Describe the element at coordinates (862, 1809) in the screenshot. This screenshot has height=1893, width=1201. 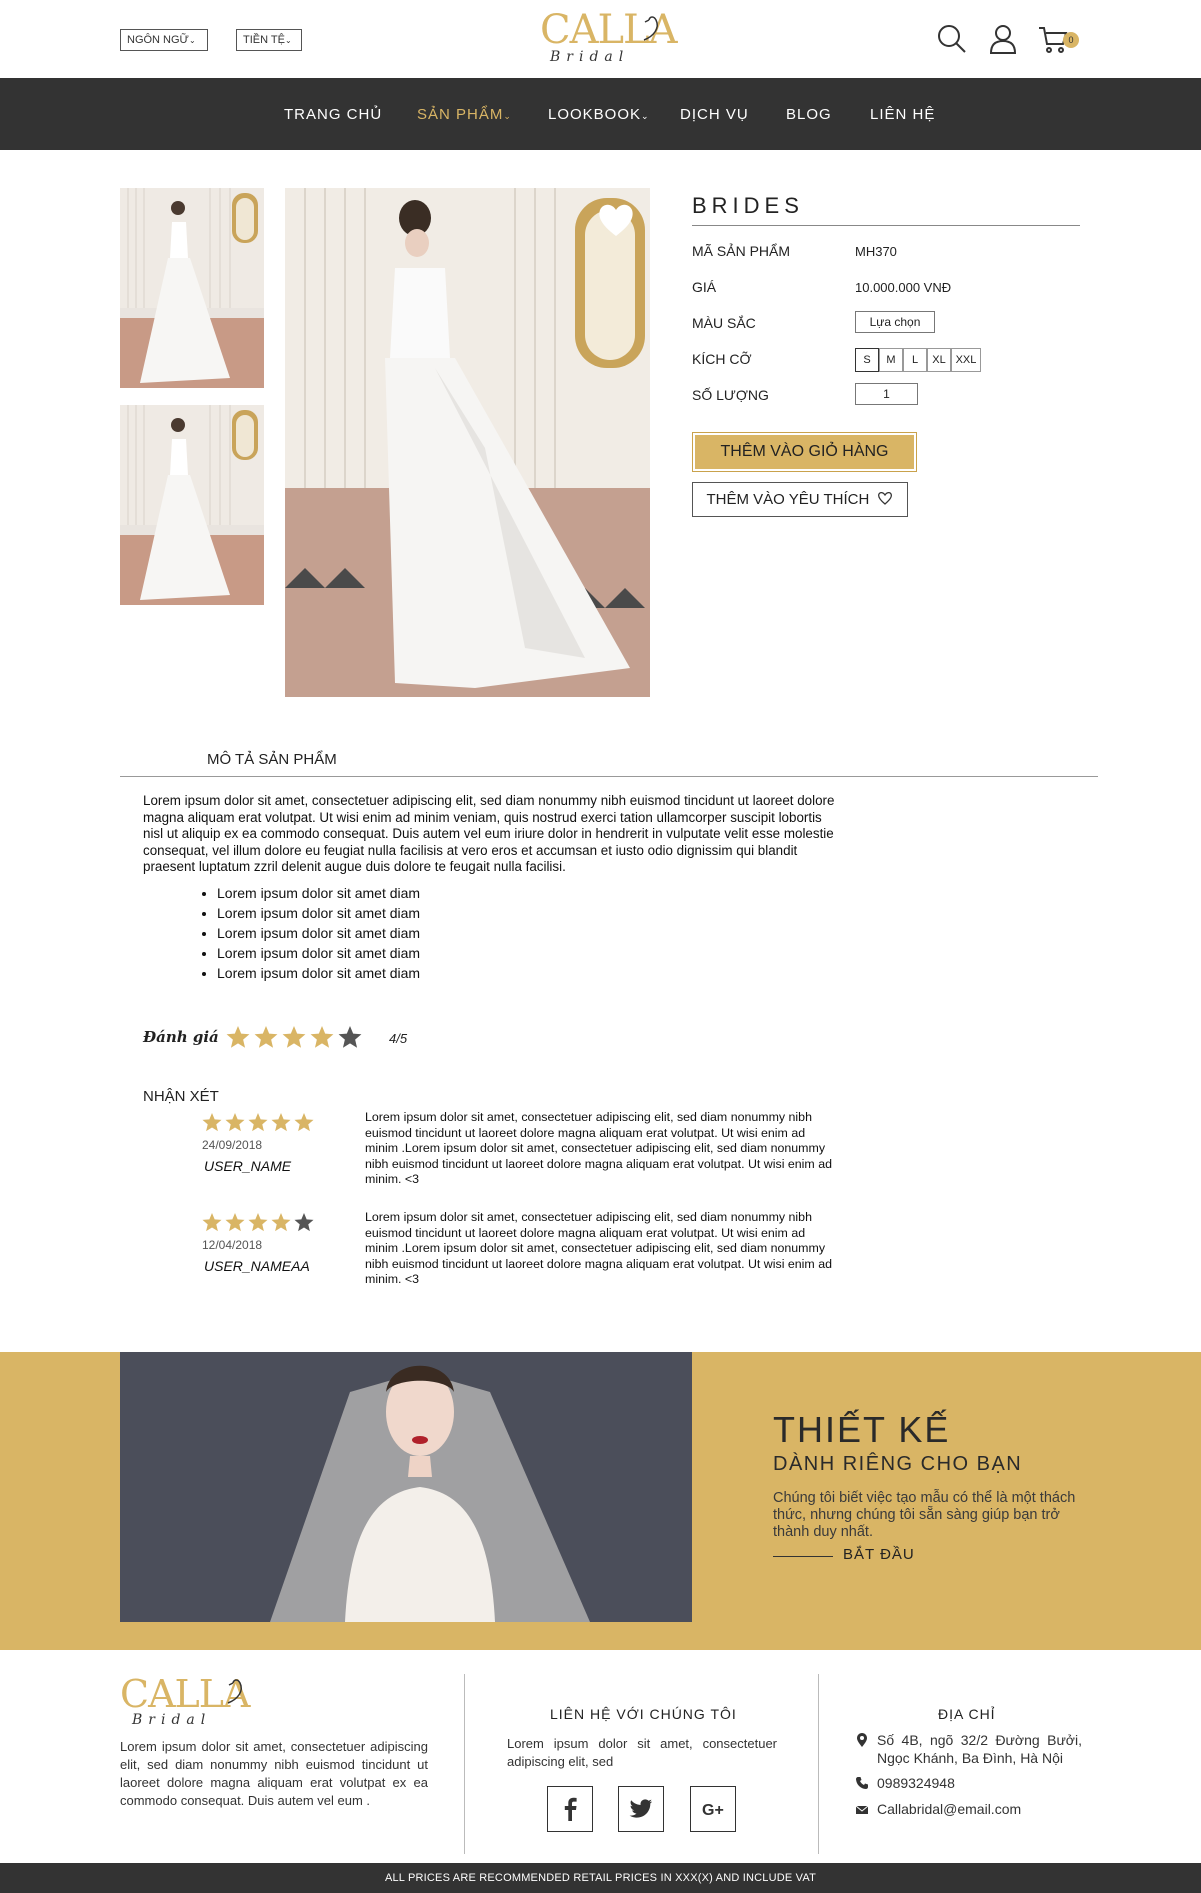
I see `email-icon` at that location.